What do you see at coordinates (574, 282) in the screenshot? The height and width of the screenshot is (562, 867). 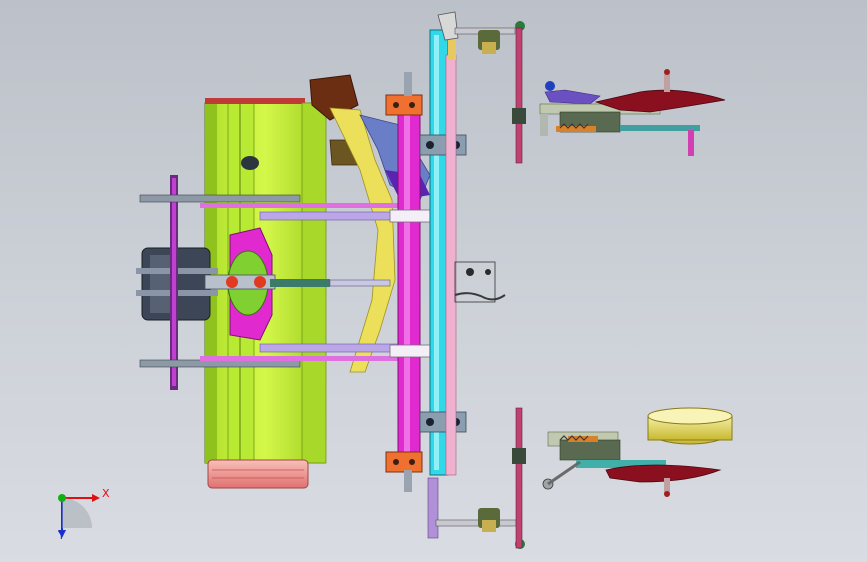 I see `springs` at bounding box center [574, 282].